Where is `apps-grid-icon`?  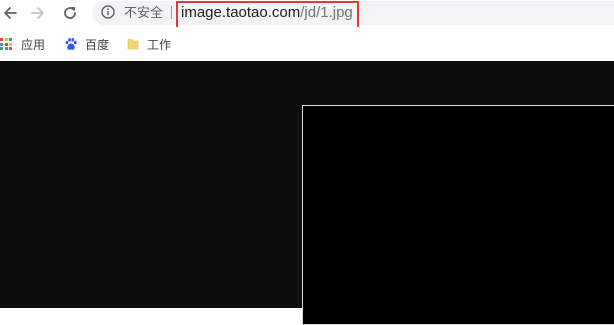
apps-grid-icon is located at coordinates (7, 44).